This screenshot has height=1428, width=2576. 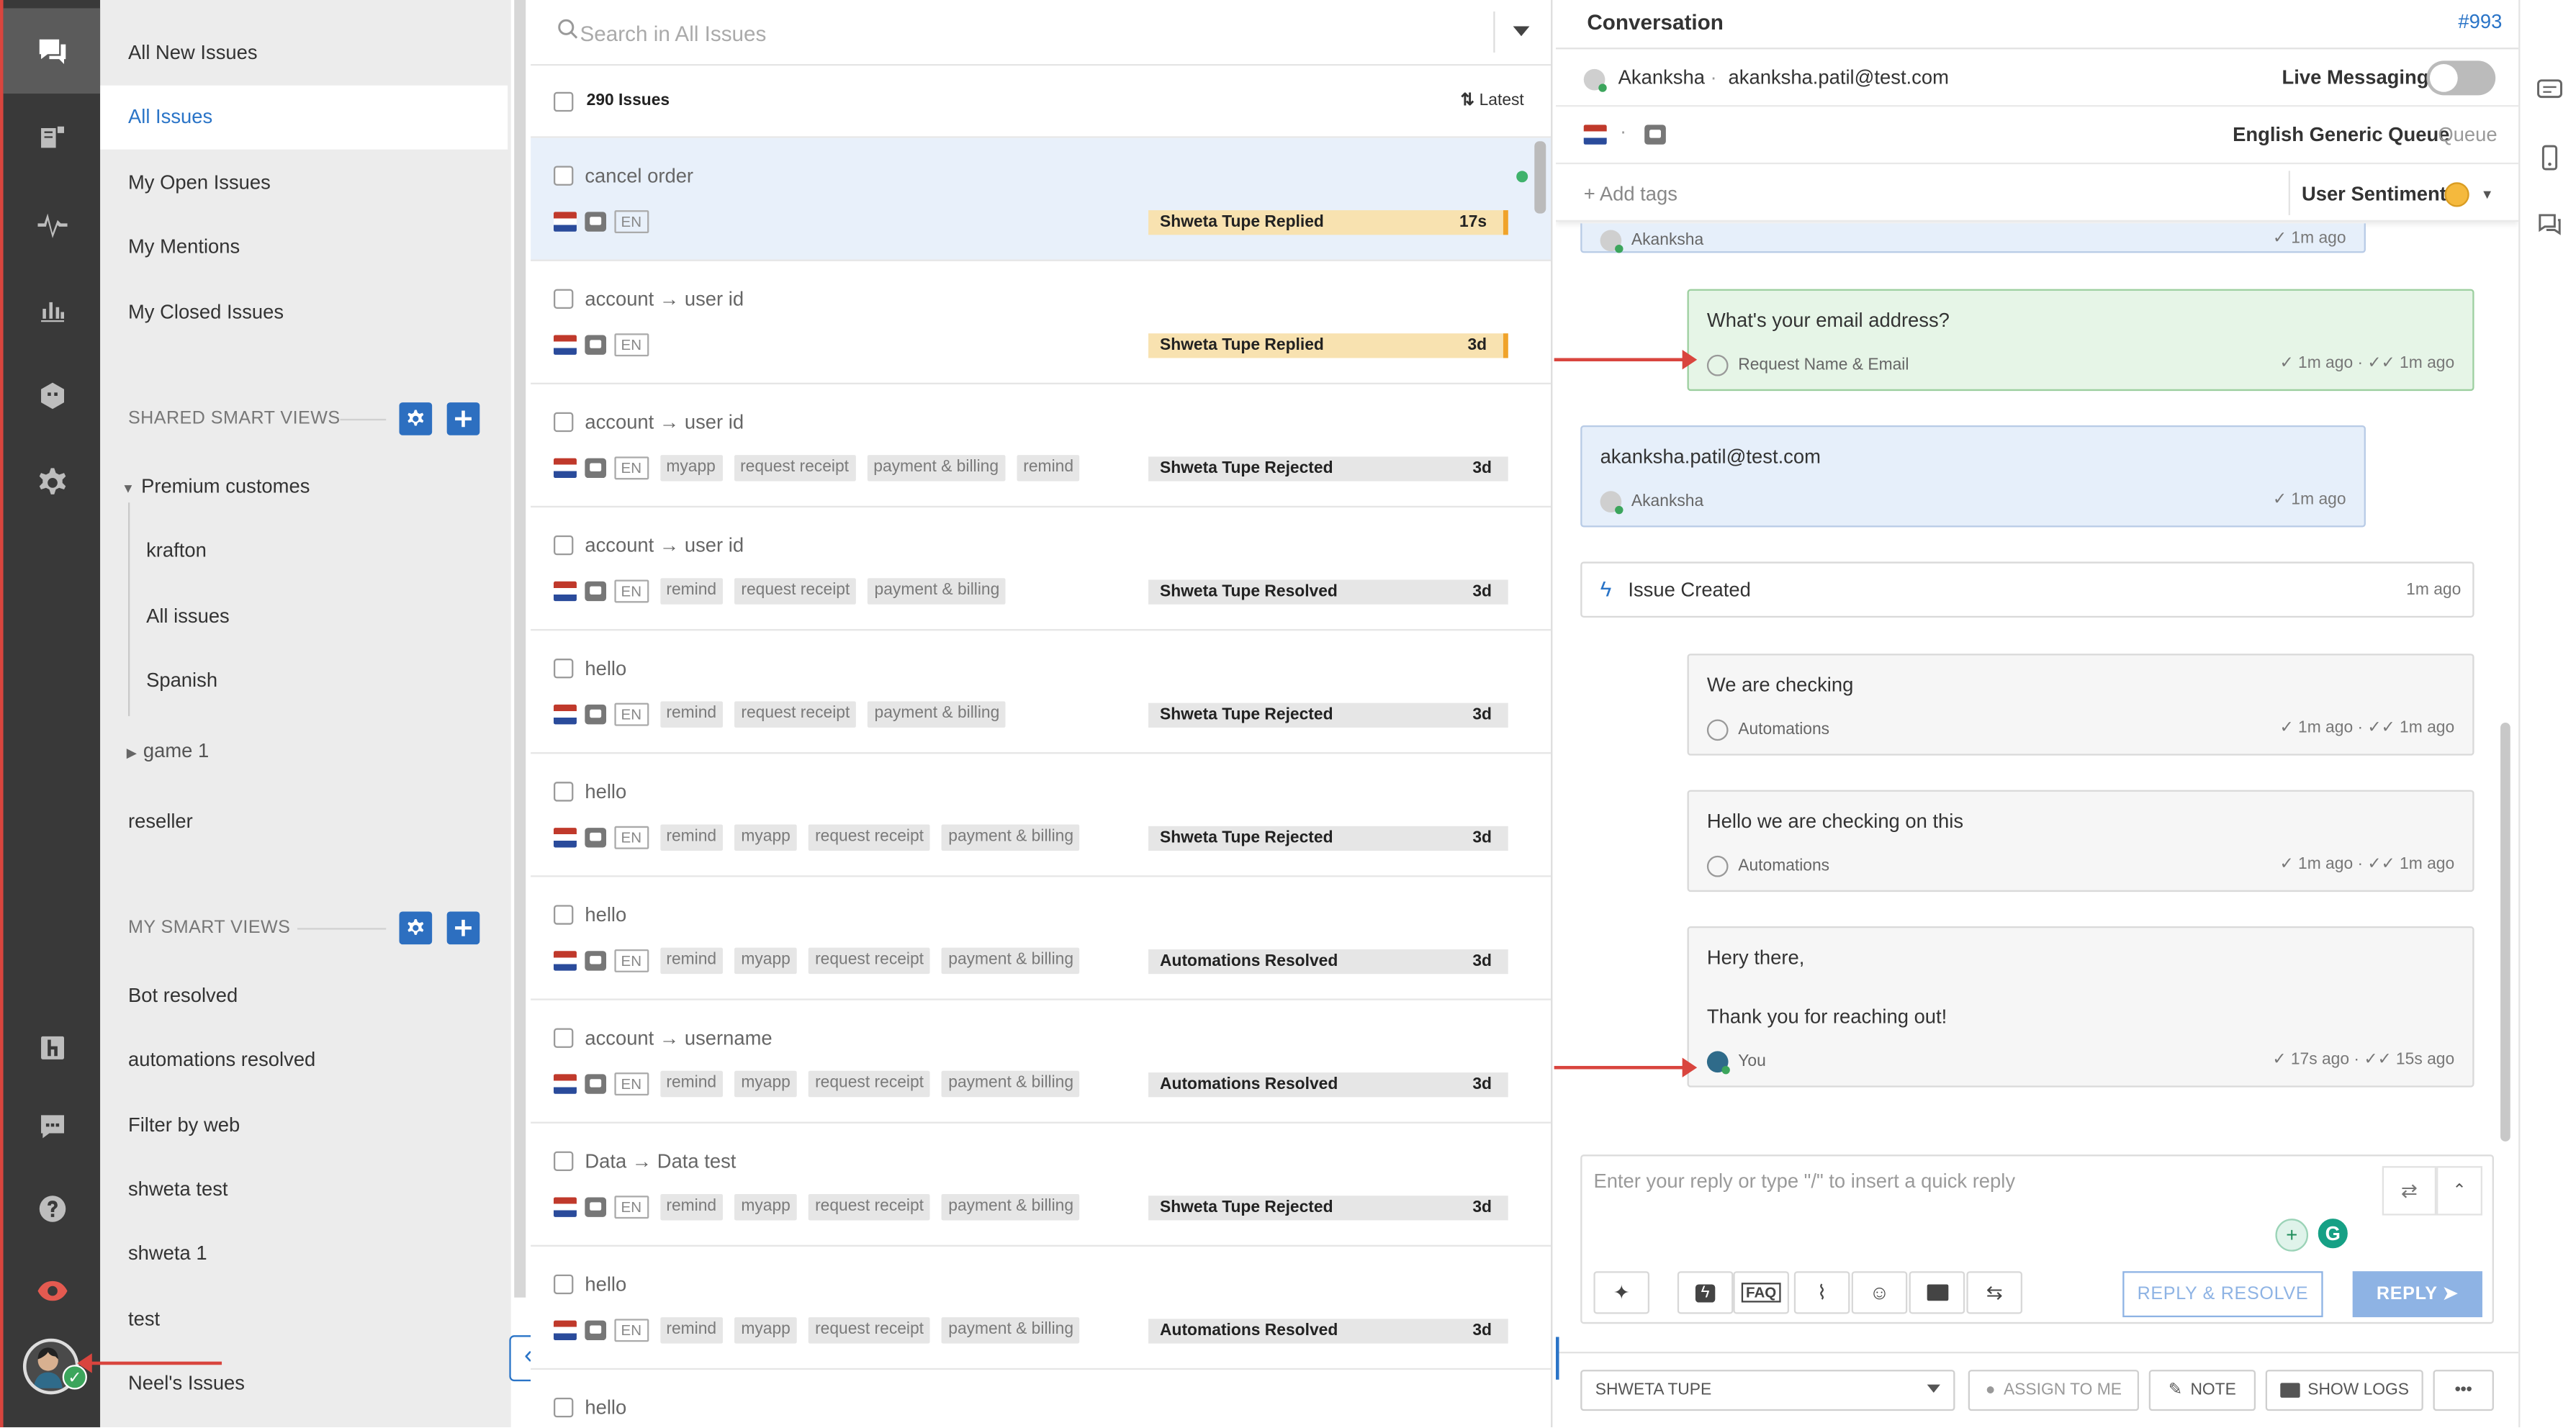 What do you see at coordinates (1492, 101) in the screenshot?
I see `sort-button: ⇅ Latest` at bounding box center [1492, 101].